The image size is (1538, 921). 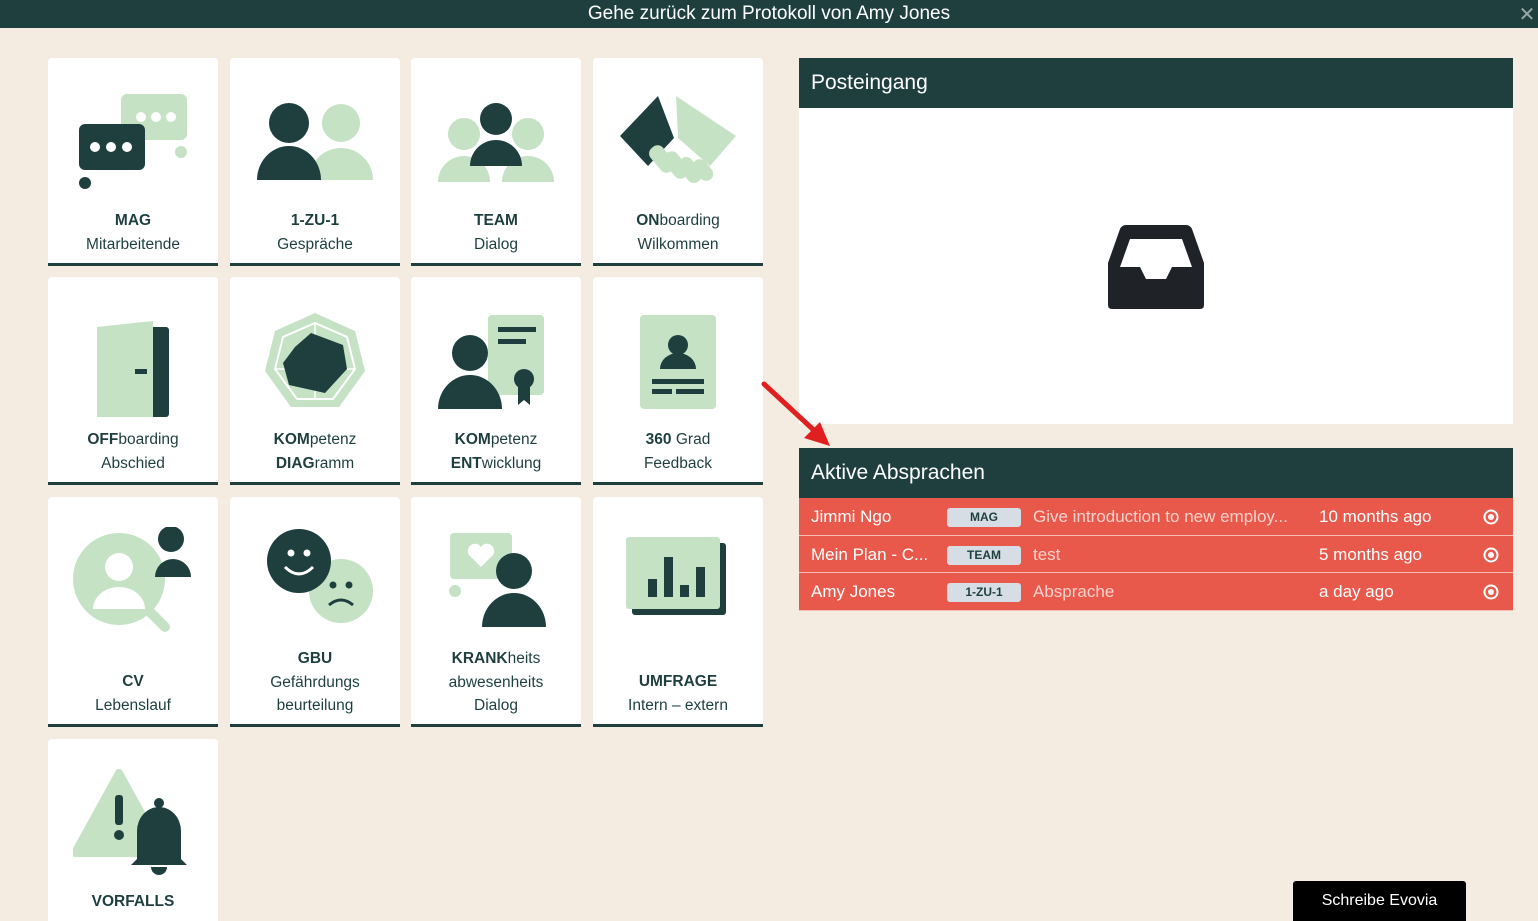 I want to click on id-card-icon, so click(x=678, y=362).